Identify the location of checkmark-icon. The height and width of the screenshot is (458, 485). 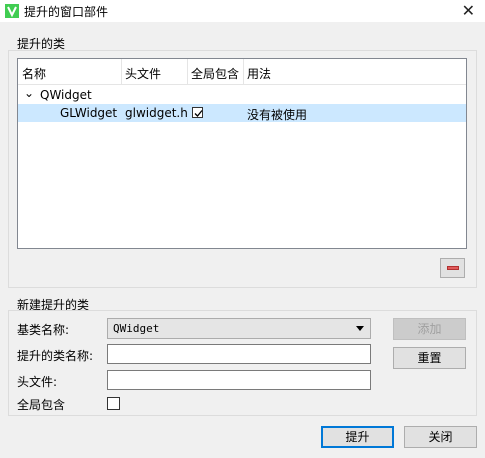
(198, 113).